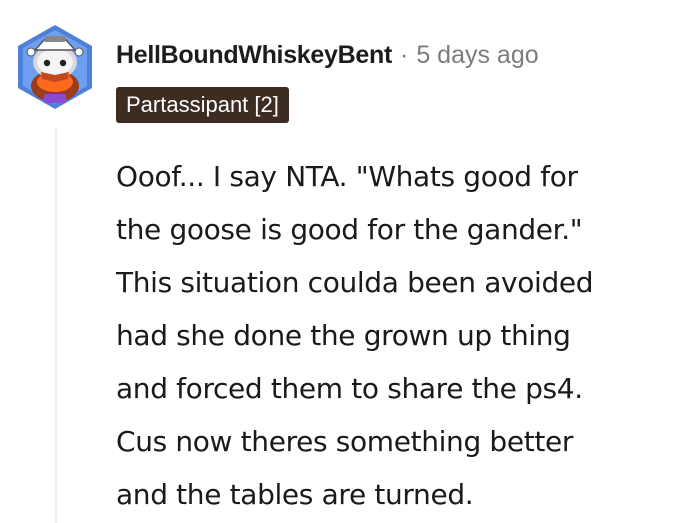 The height and width of the screenshot is (523, 700). What do you see at coordinates (345, 441) in the screenshot?
I see `comment-body-line: Cus now theres something better` at bounding box center [345, 441].